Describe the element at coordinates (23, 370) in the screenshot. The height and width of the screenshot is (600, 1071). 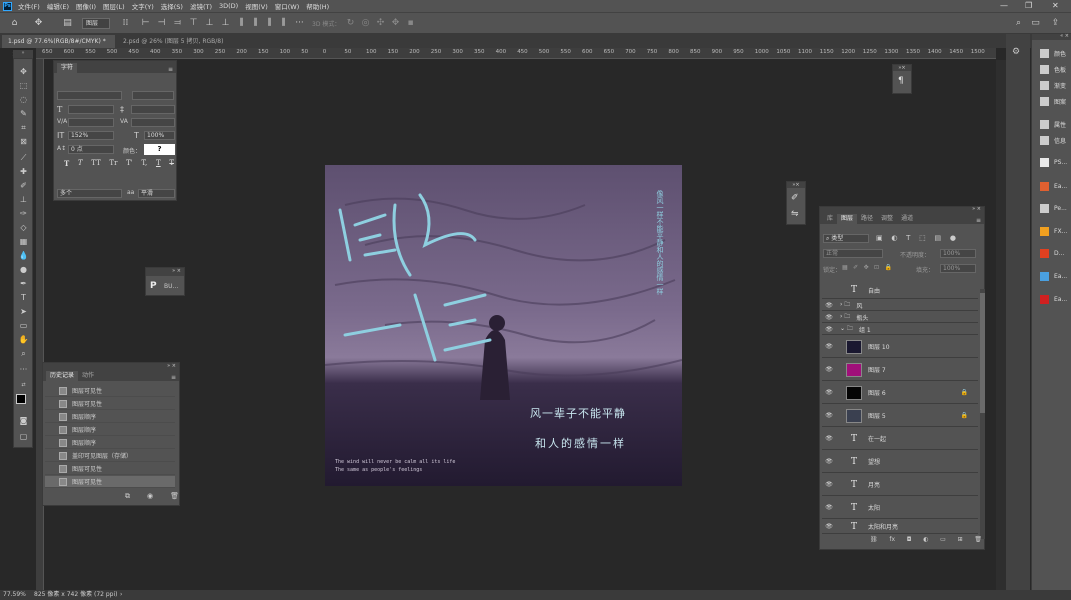
I see `edit-toolbar-icon: ···` at that location.